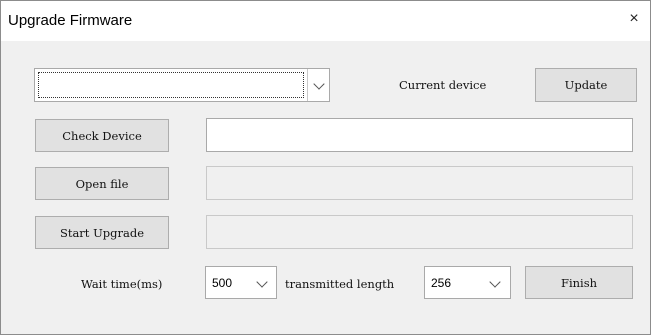  What do you see at coordinates (171, 85) in the screenshot?
I see `focus-rect` at bounding box center [171, 85].